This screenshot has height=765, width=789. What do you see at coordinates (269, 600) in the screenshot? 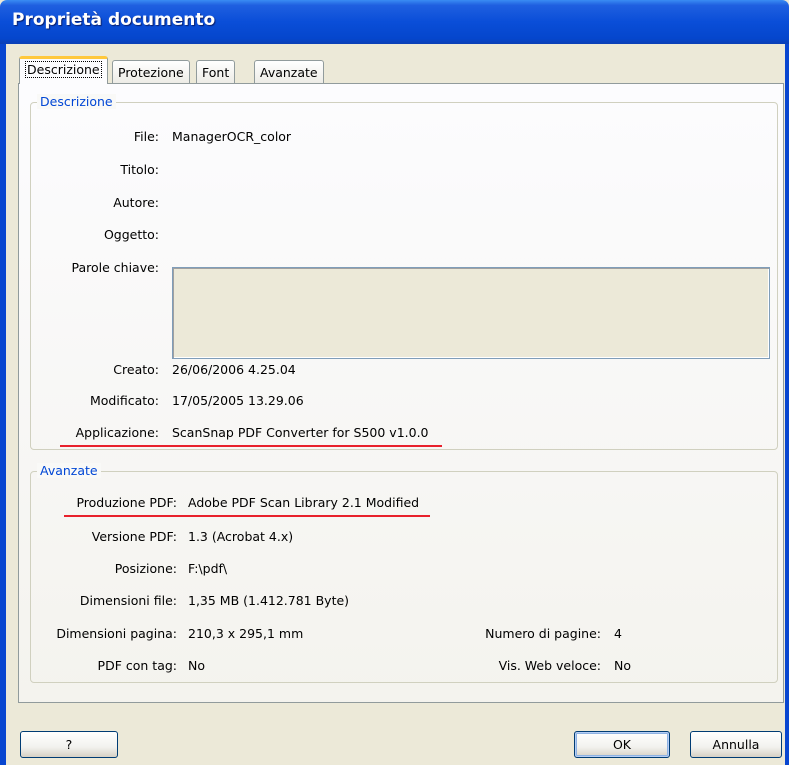
I see `dimensioni-file-value: 1,35 MB (1.412.781 Byte)` at bounding box center [269, 600].